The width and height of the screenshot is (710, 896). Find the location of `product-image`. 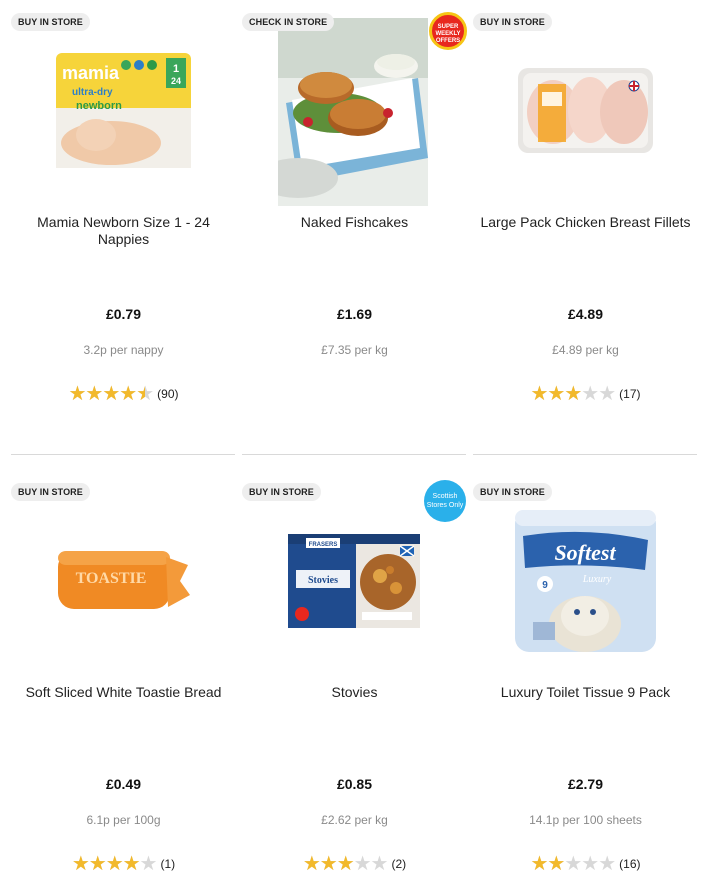

product-image is located at coordinates (585, 110).